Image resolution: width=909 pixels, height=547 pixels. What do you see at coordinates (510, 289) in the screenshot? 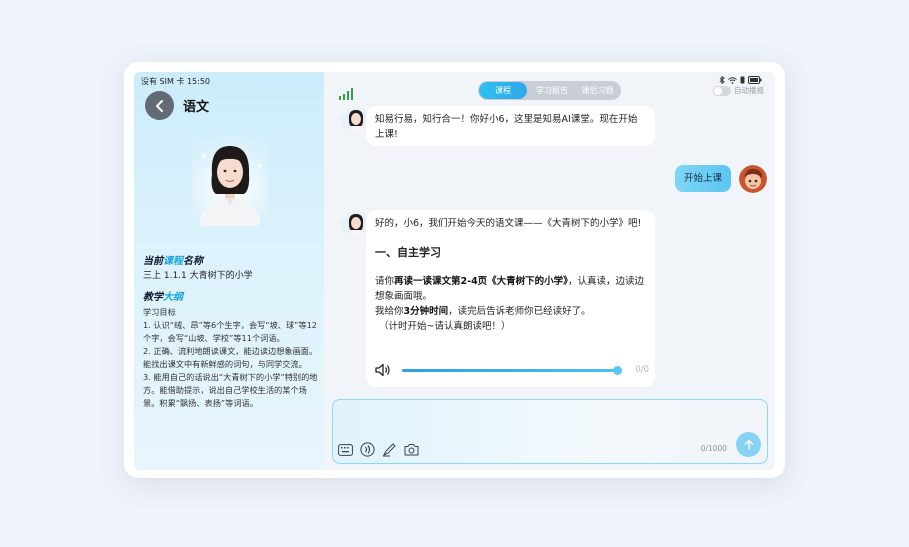
I see `instruction-paragraph: 请你再读一读课文第2-4页《大青树下的小学》，认真读，边读边想象画面哦。` at bounding box center [510, 289].